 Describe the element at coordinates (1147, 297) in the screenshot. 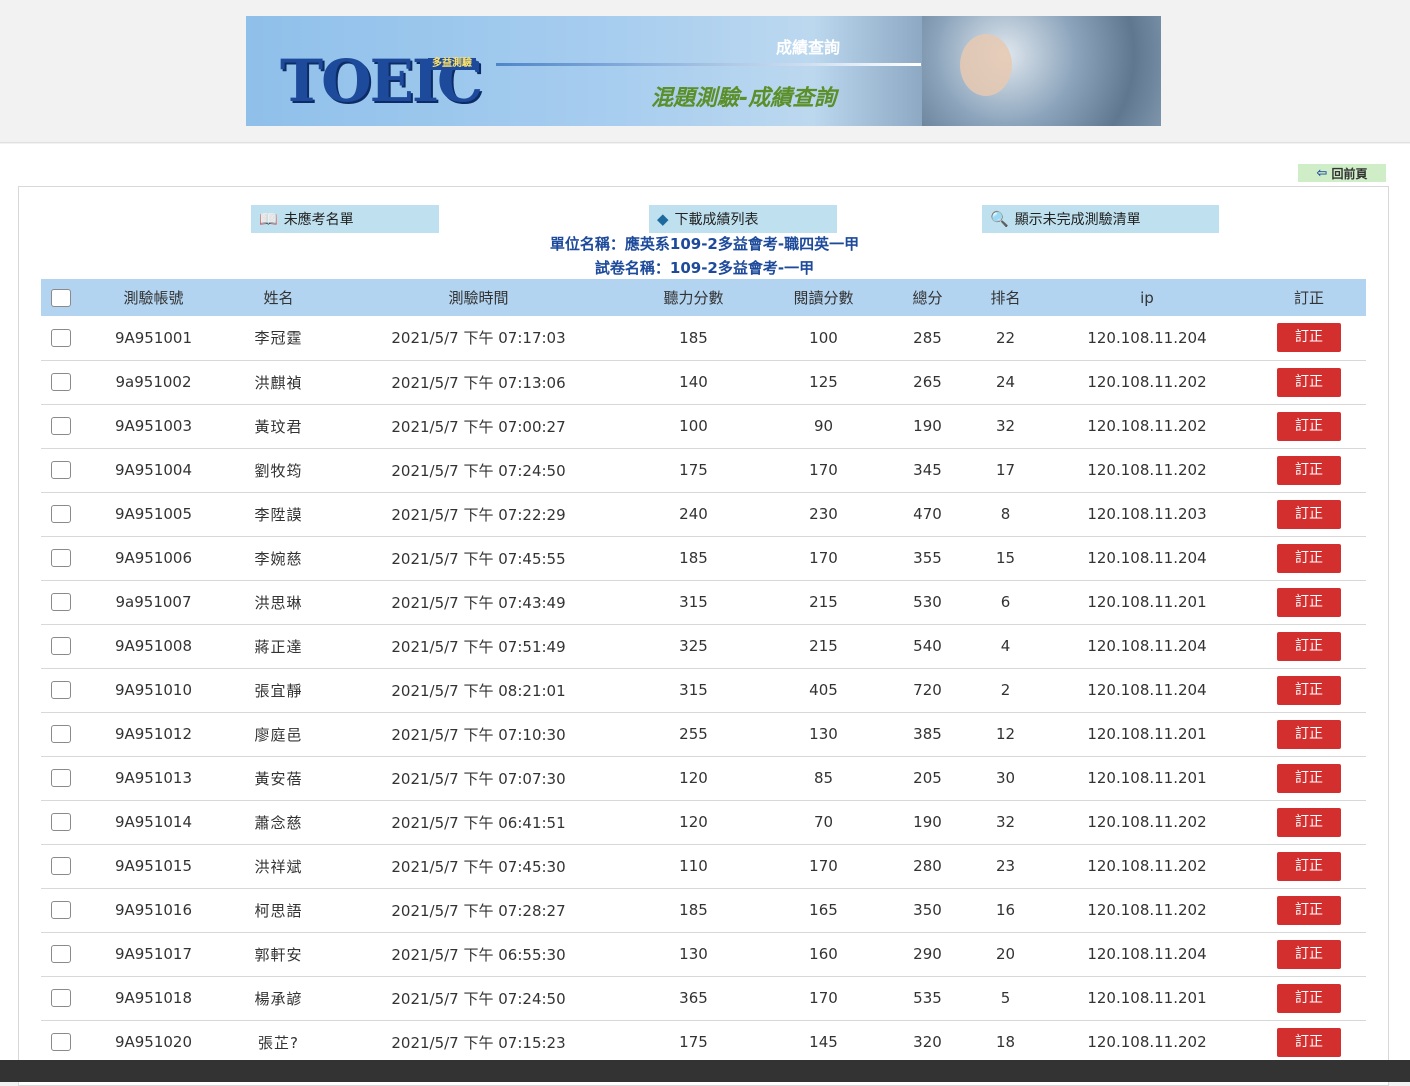

I see `header-ip: ip` at that location.